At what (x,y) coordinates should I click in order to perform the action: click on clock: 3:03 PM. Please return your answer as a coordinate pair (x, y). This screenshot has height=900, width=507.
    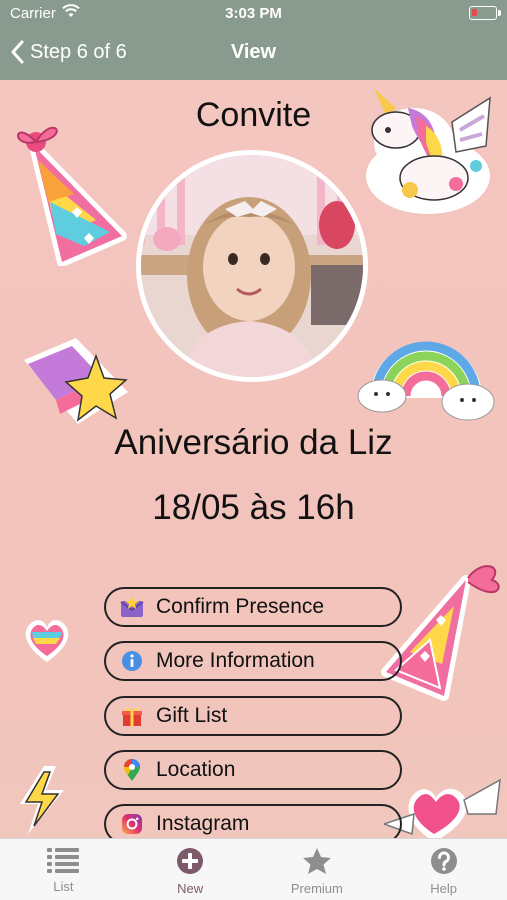
    Looking at the image, I should click on (253, 13).